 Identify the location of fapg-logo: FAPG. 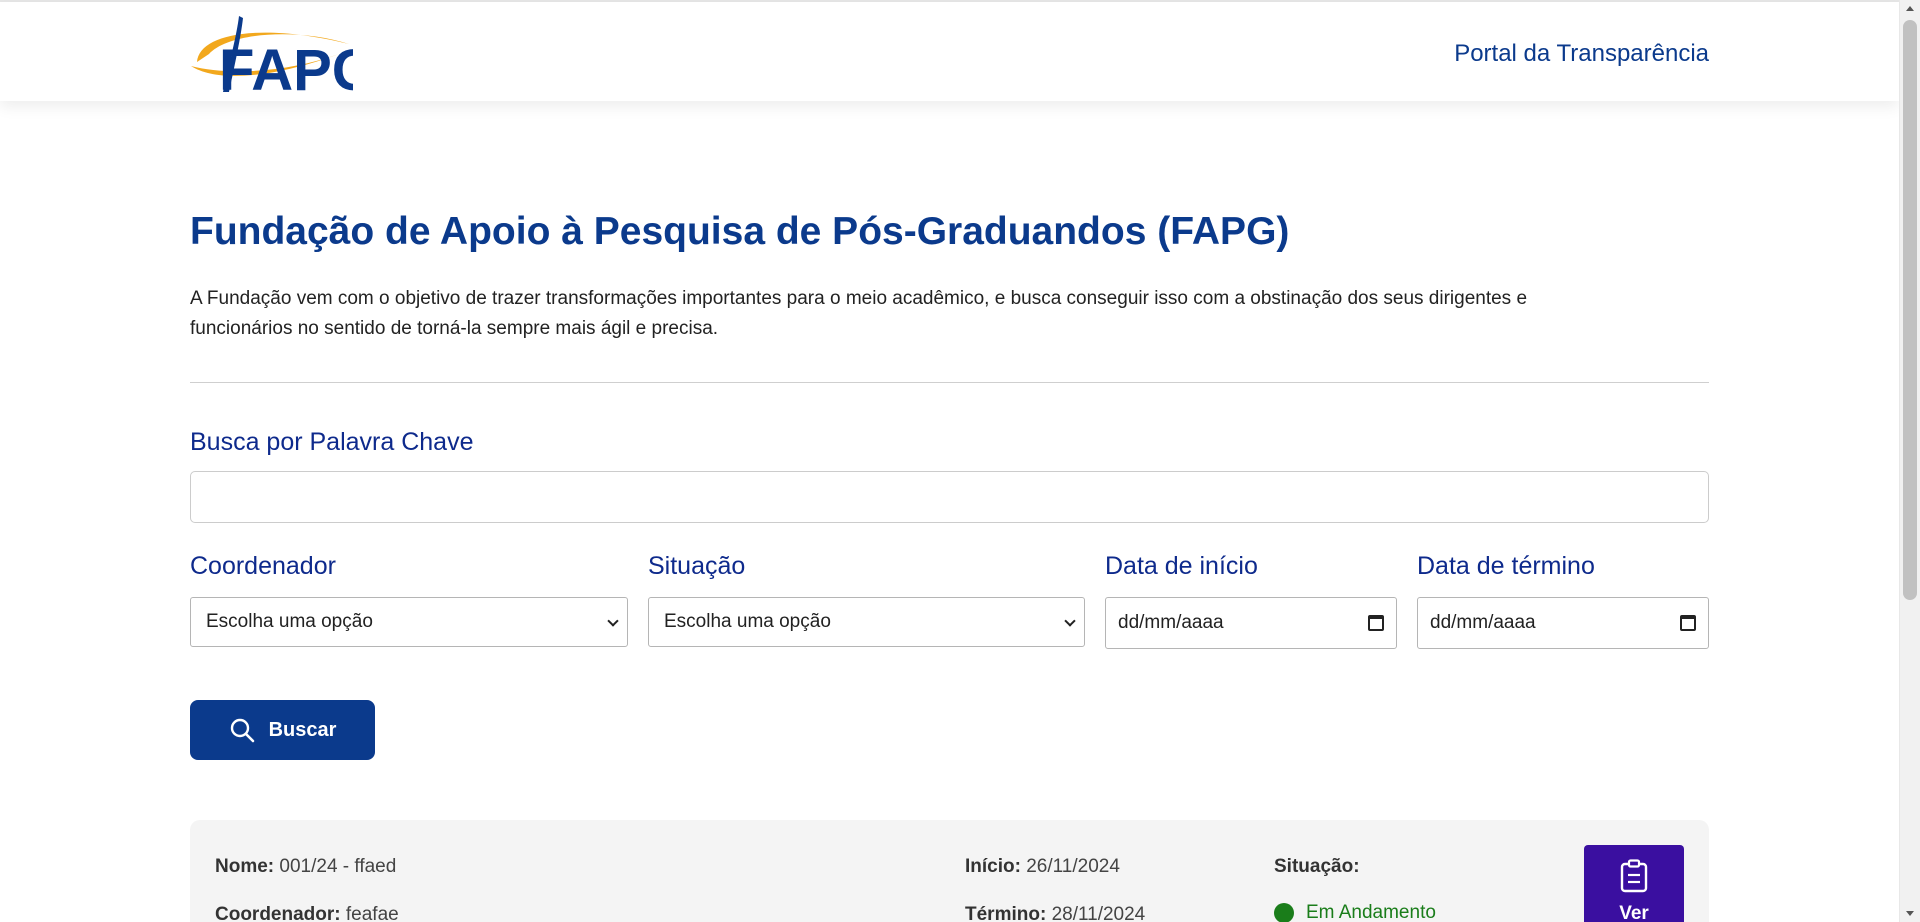
(271, 54).